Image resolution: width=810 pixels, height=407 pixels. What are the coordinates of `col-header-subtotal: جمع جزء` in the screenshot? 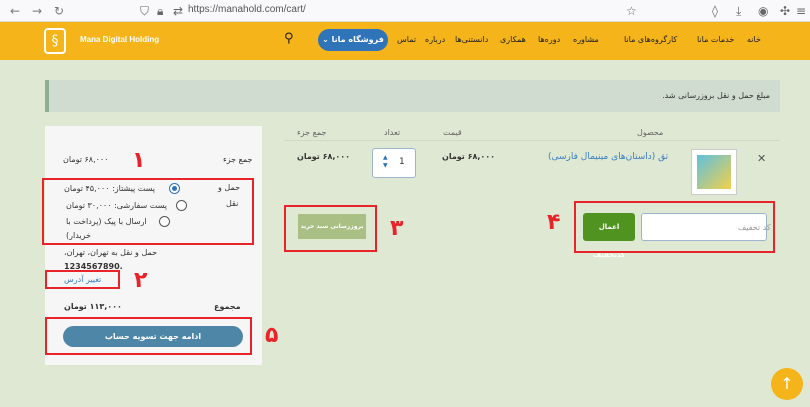 It's located at (312, 132).